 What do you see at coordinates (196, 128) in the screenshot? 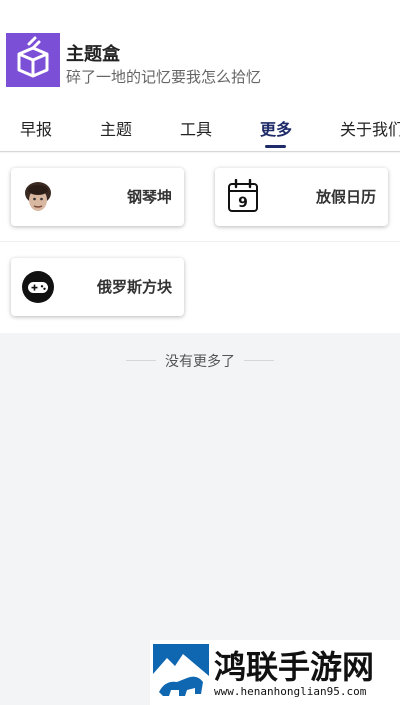
I see `tab-tools: 工具` at bounding box center [196, 128].